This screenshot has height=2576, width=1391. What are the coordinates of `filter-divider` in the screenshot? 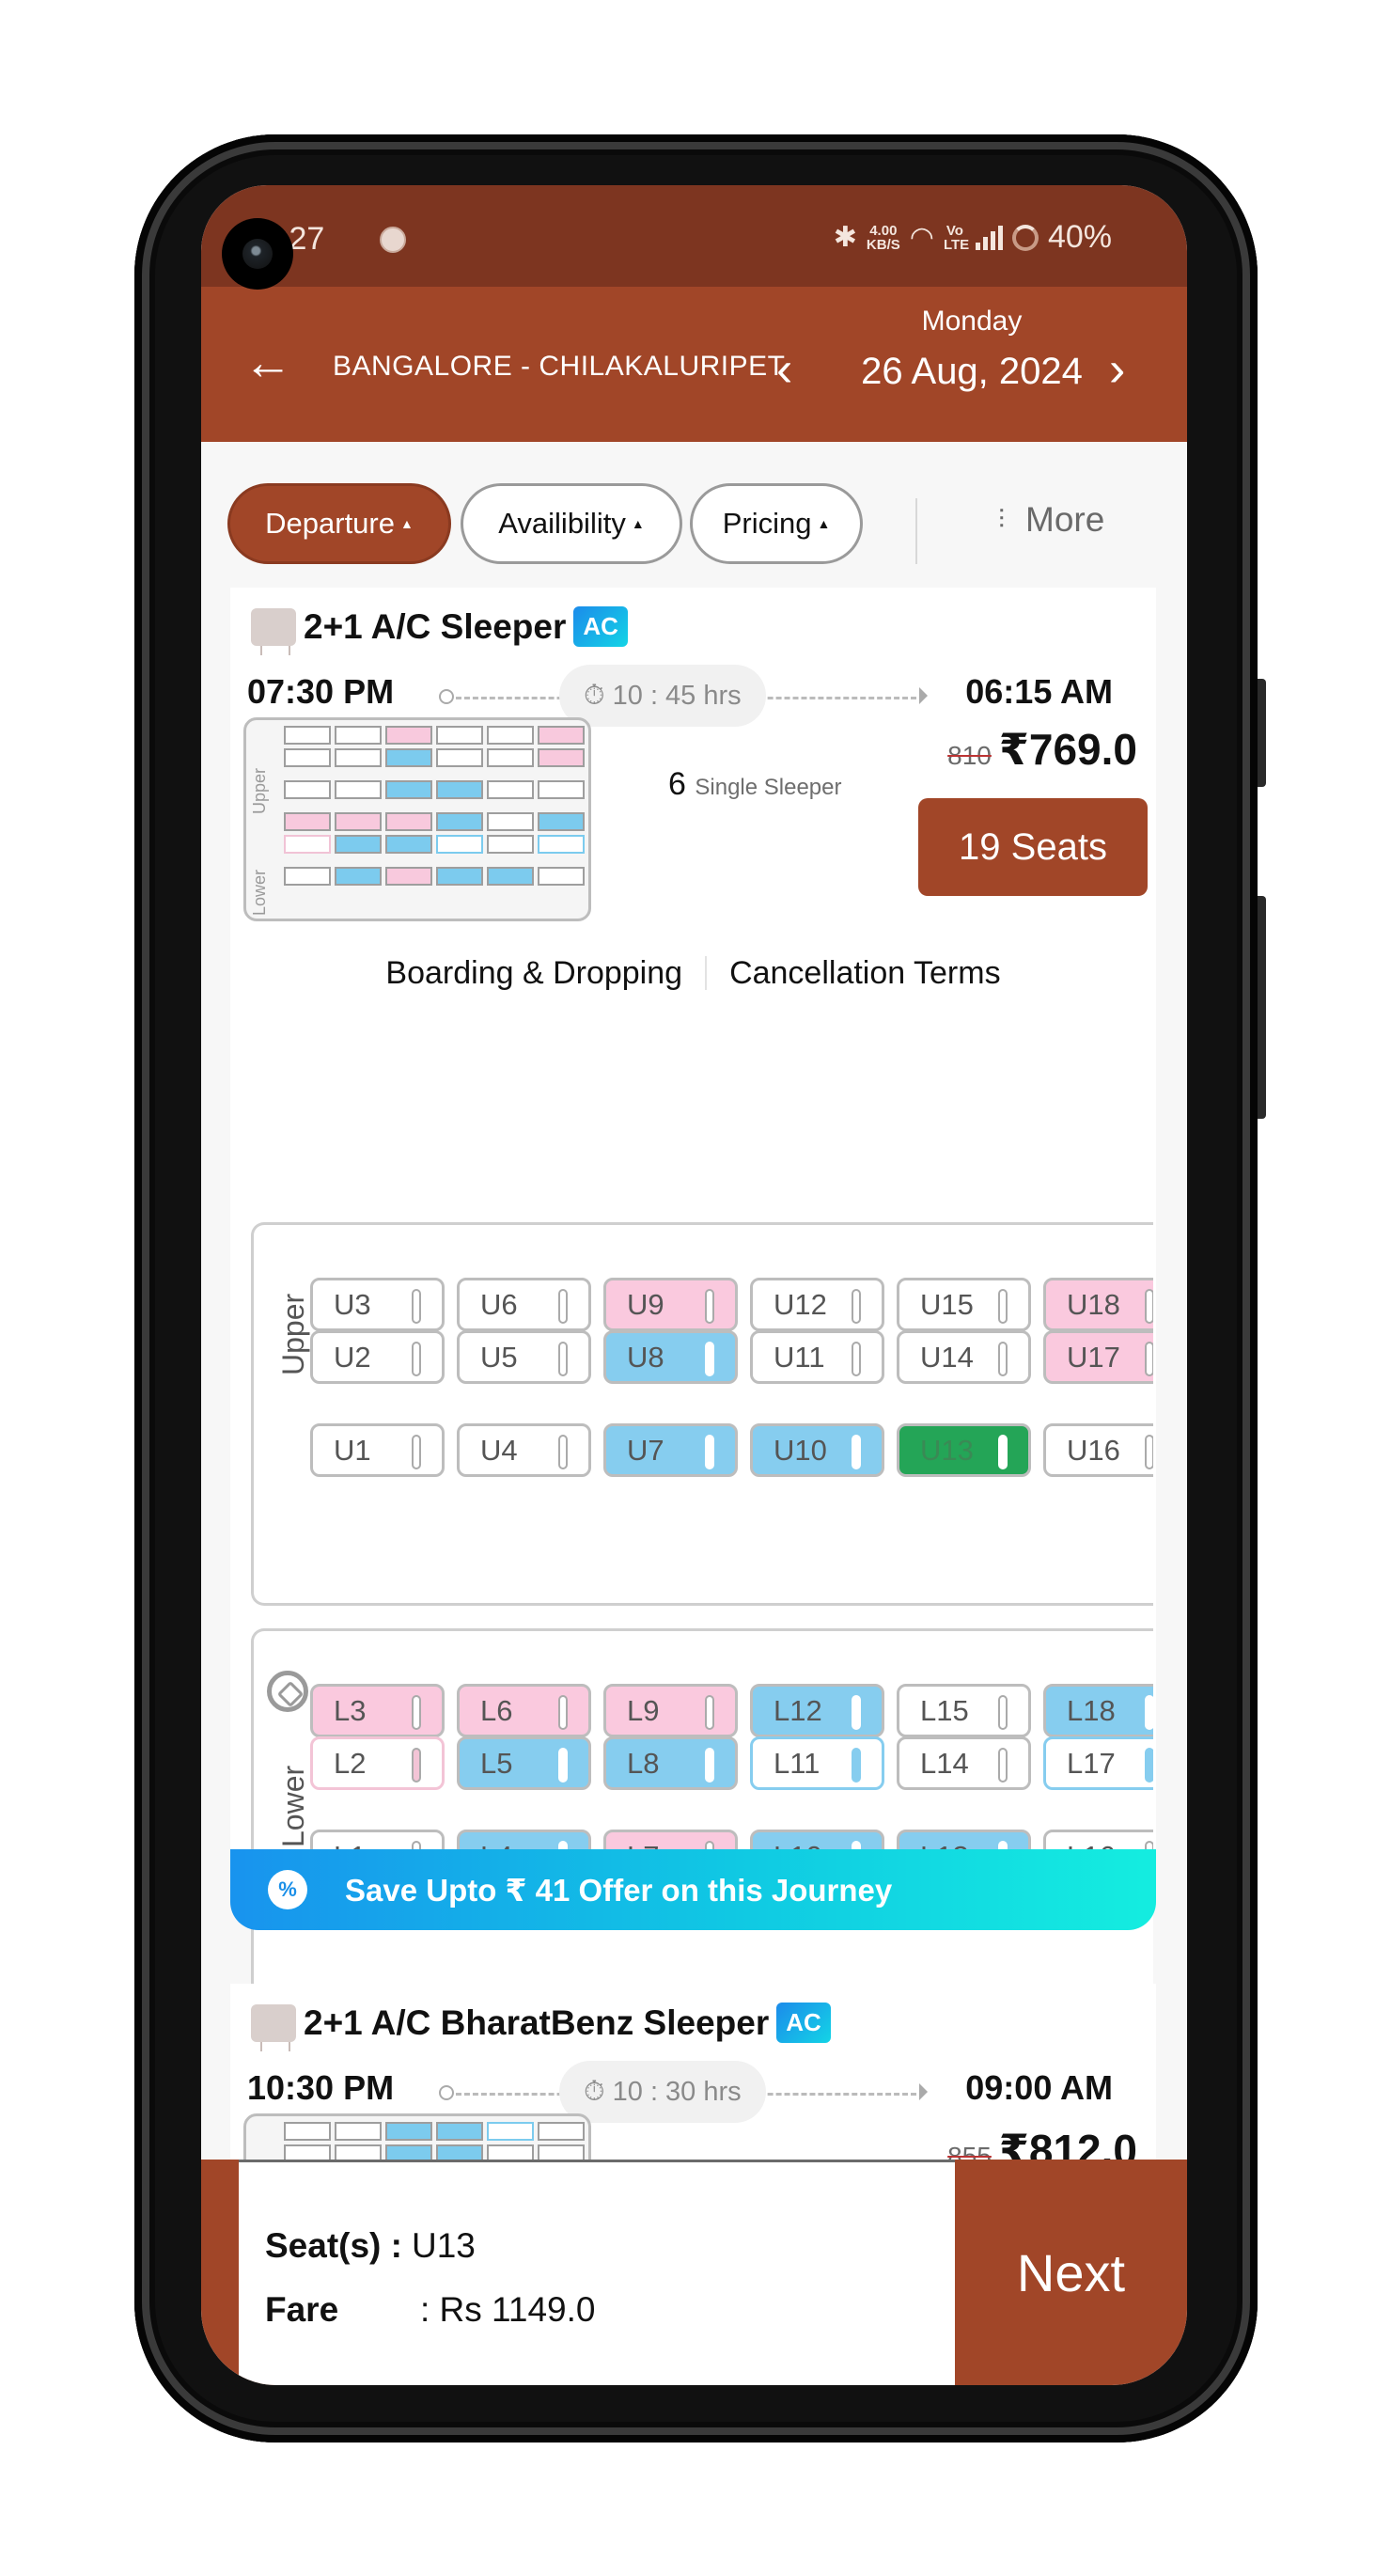 It's located at (916, 531).